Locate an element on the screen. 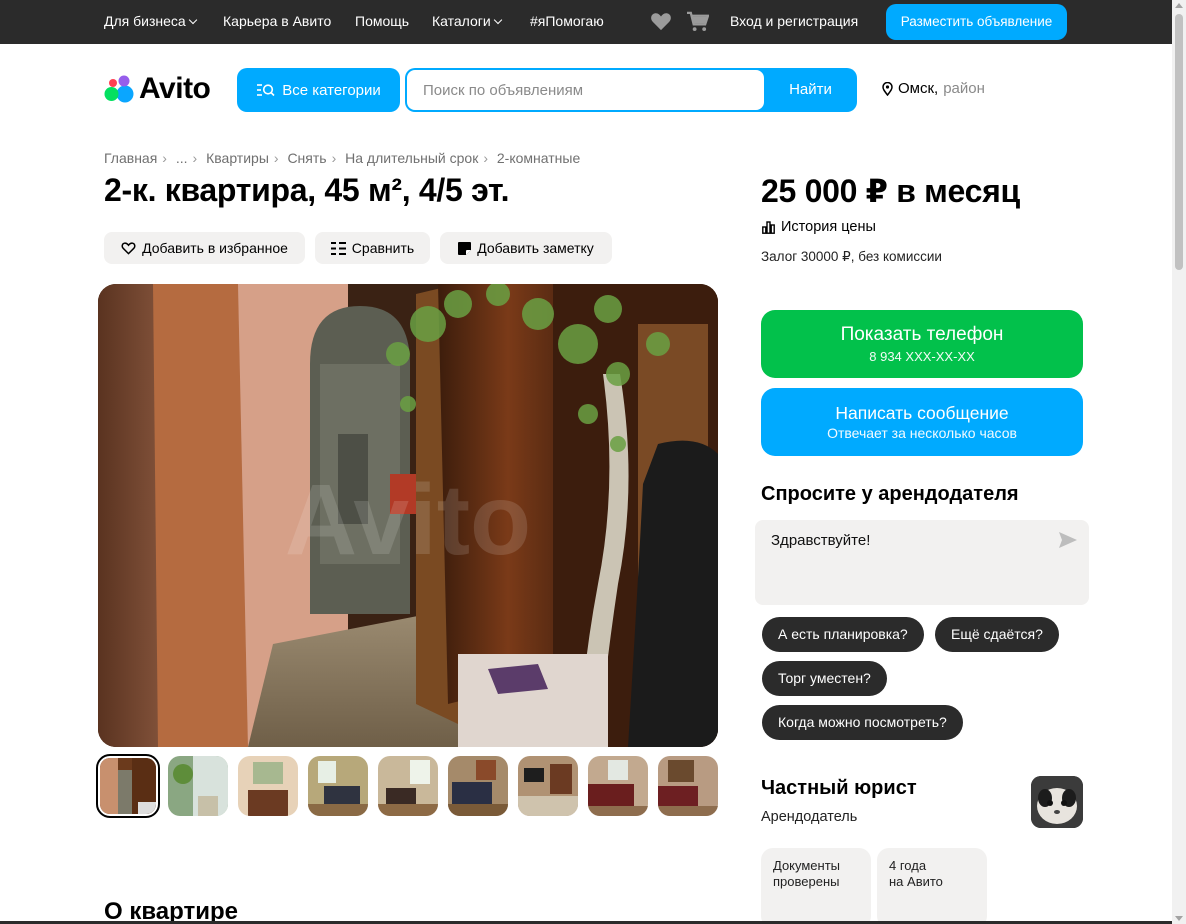 The image size is (1186, 924). badge-years-line1: 4 года is located at coordinates (908, 865).